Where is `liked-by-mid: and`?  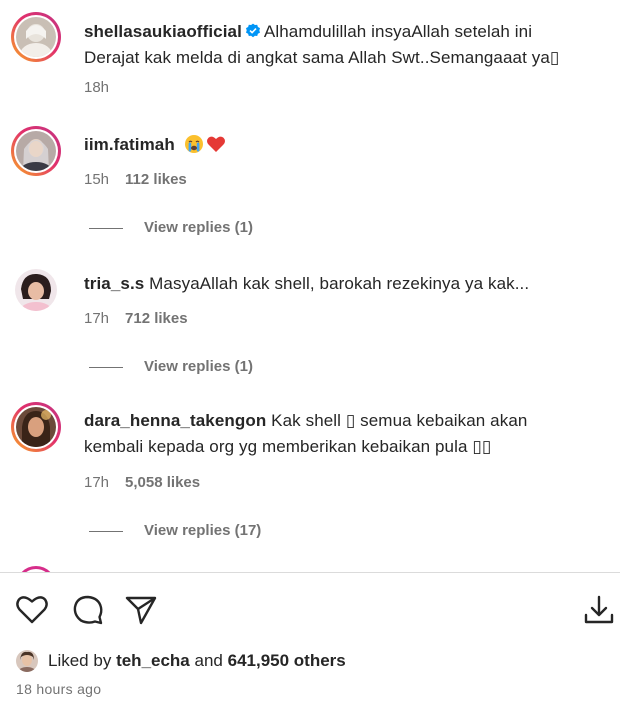 liked-by-mid: and is located at coordinates (208, 660).